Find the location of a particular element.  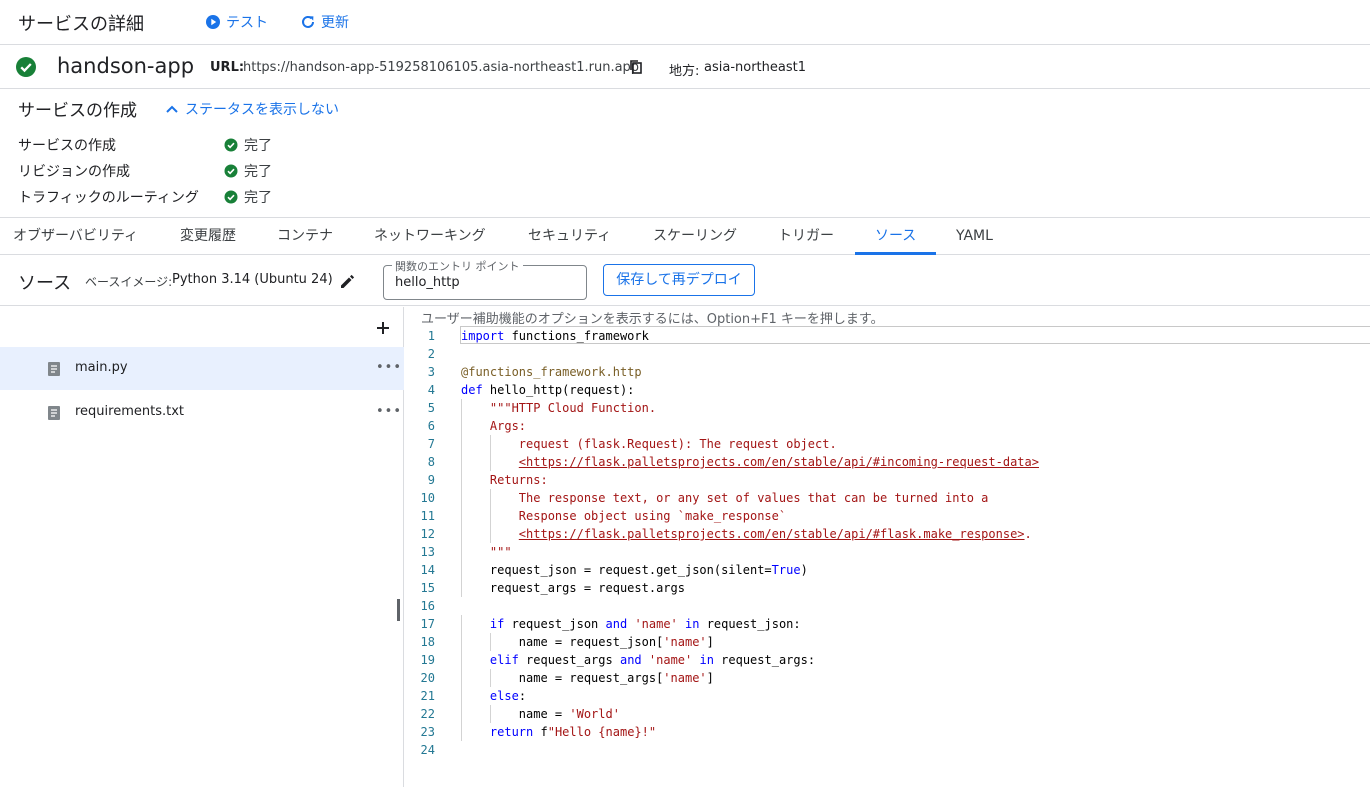

tab-triggers: トリガー is located at coordinates (806, 236).